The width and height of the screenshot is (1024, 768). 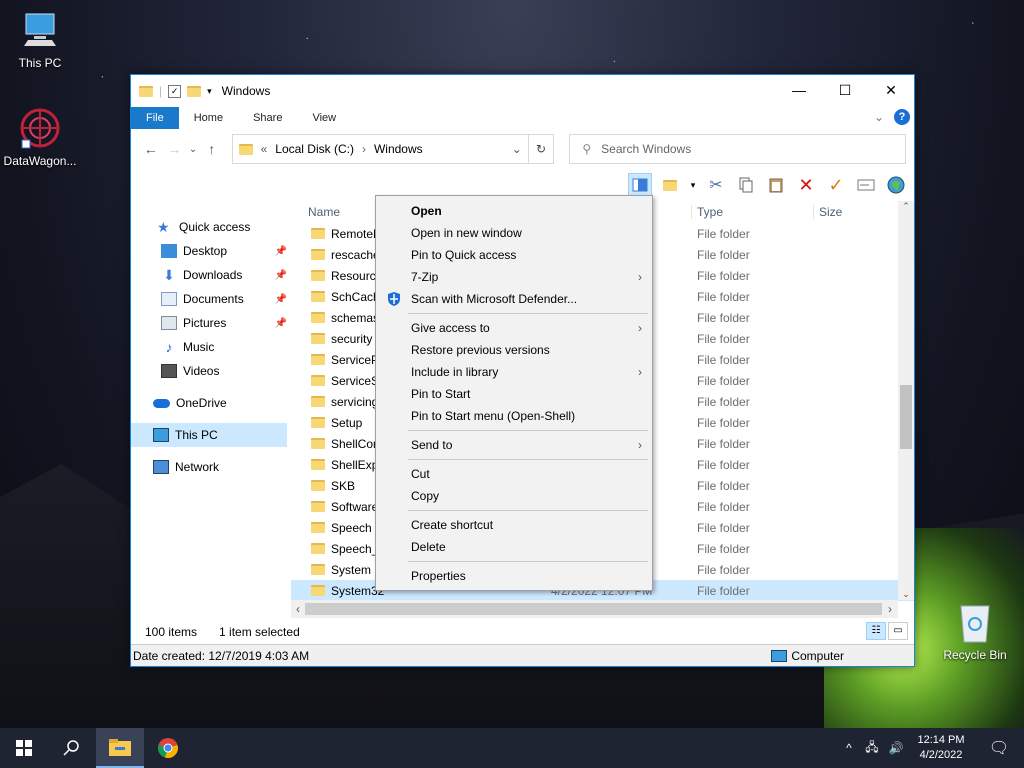 What do you see at coordinates (514, 394) in the screenshot?
I see `menu-item-pin-to-start: Pin to Start` at bounding box center [514, 394].